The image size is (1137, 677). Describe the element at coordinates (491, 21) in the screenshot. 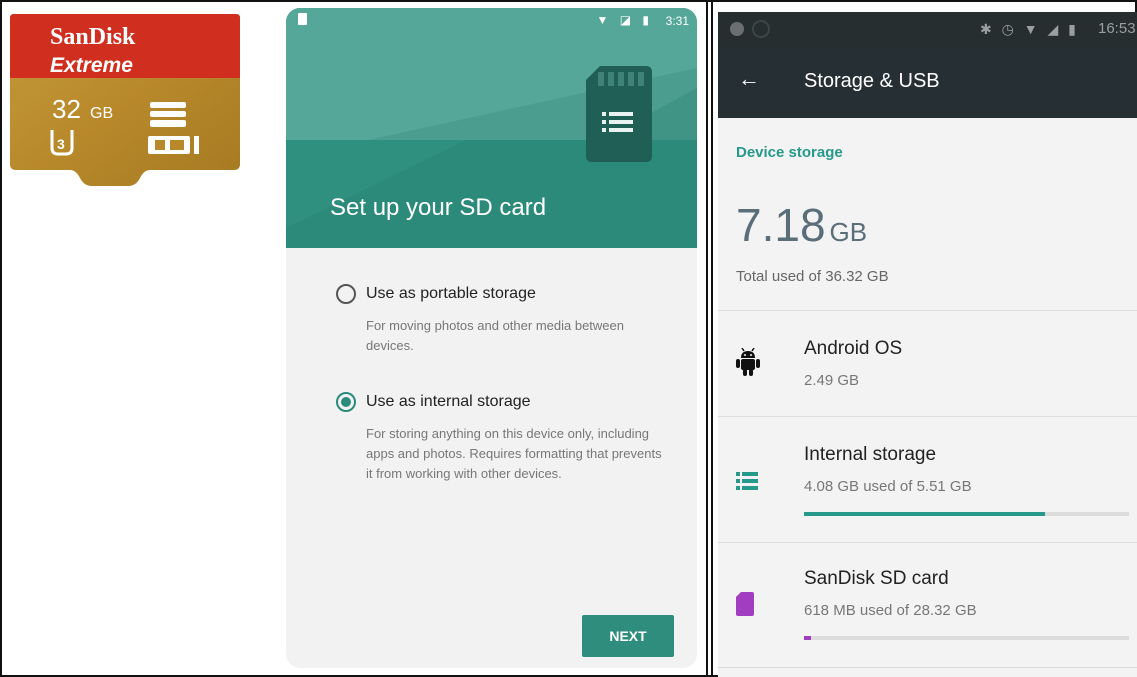

I see `status-bar: ▼ ◪ ▮ 3:31` at that location.